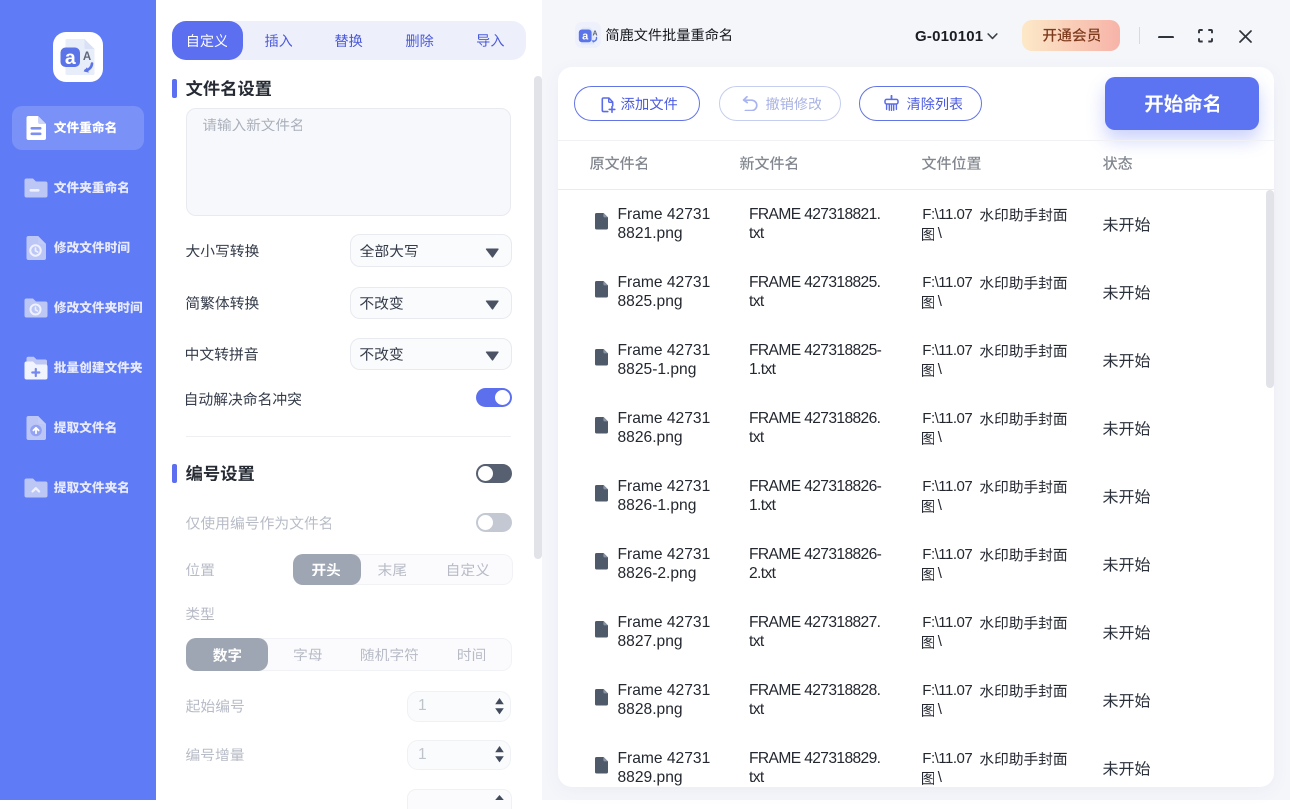 The height and width of the screenshot is (809, 1290). What do you see at coordinates (70, 57) in the screenshot?
I see `svg-text: a` at bounding box center [70, 57].